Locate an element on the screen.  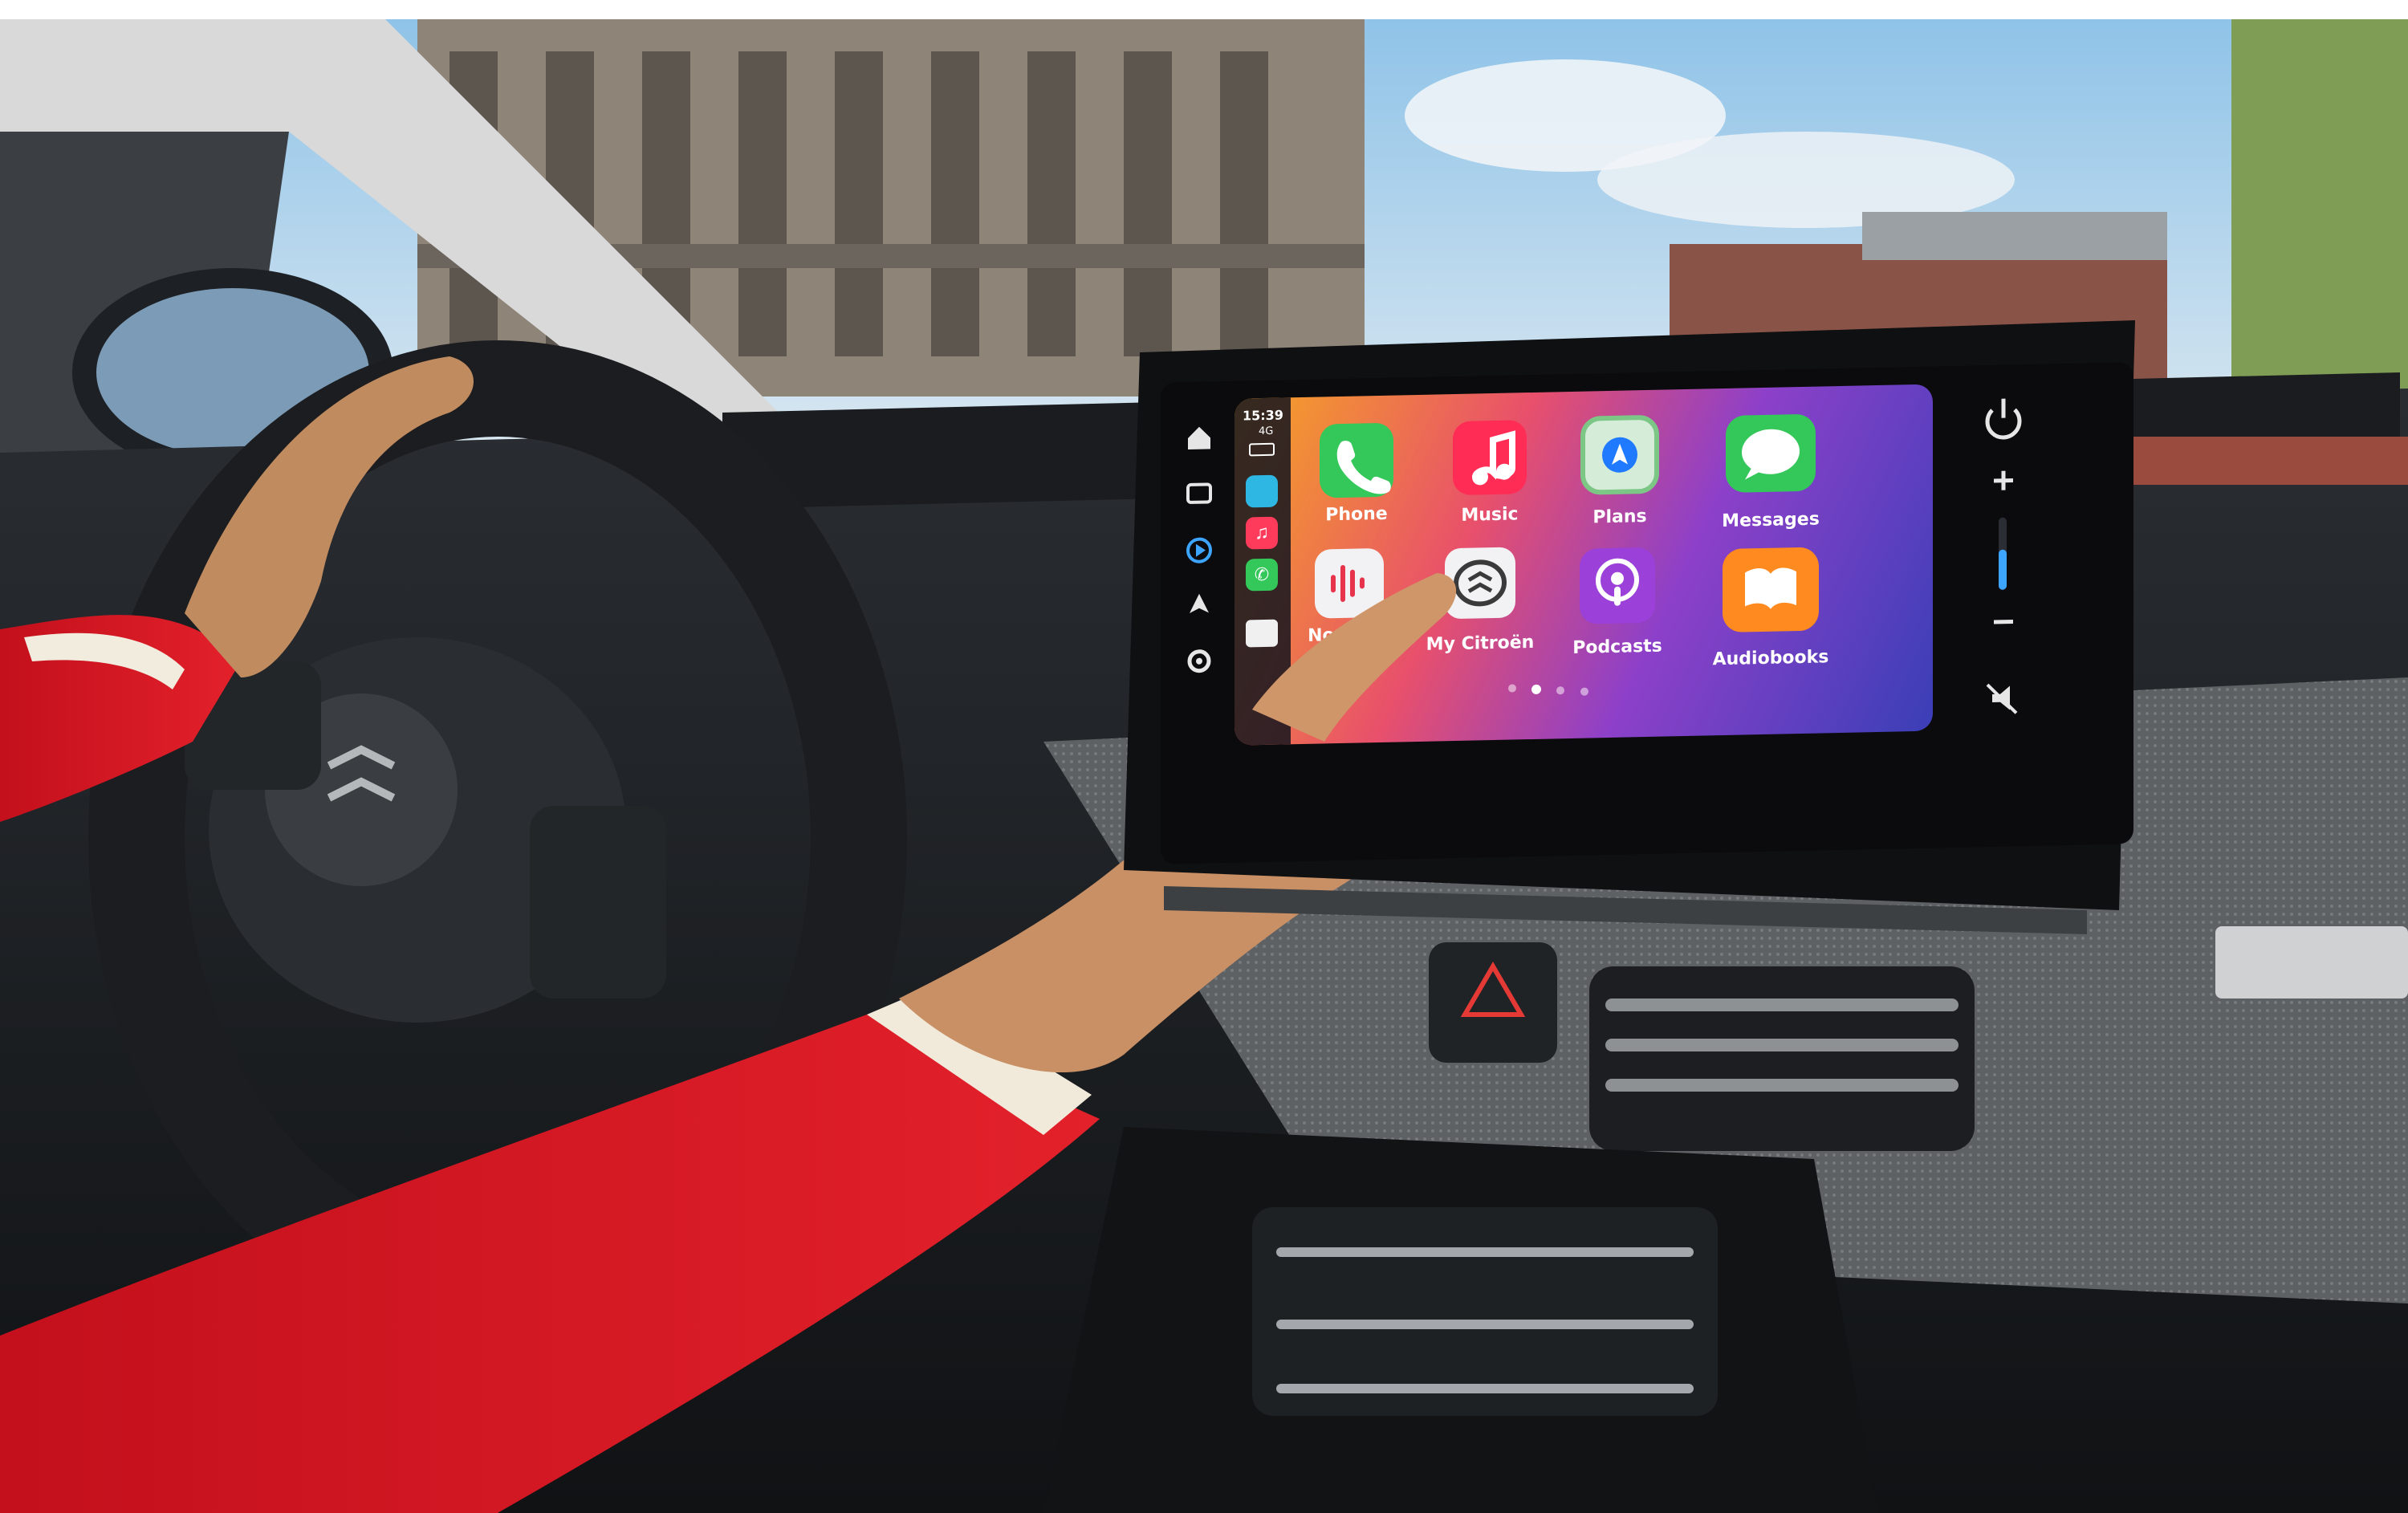
page-indicator is located at coordinates (1548, 690).